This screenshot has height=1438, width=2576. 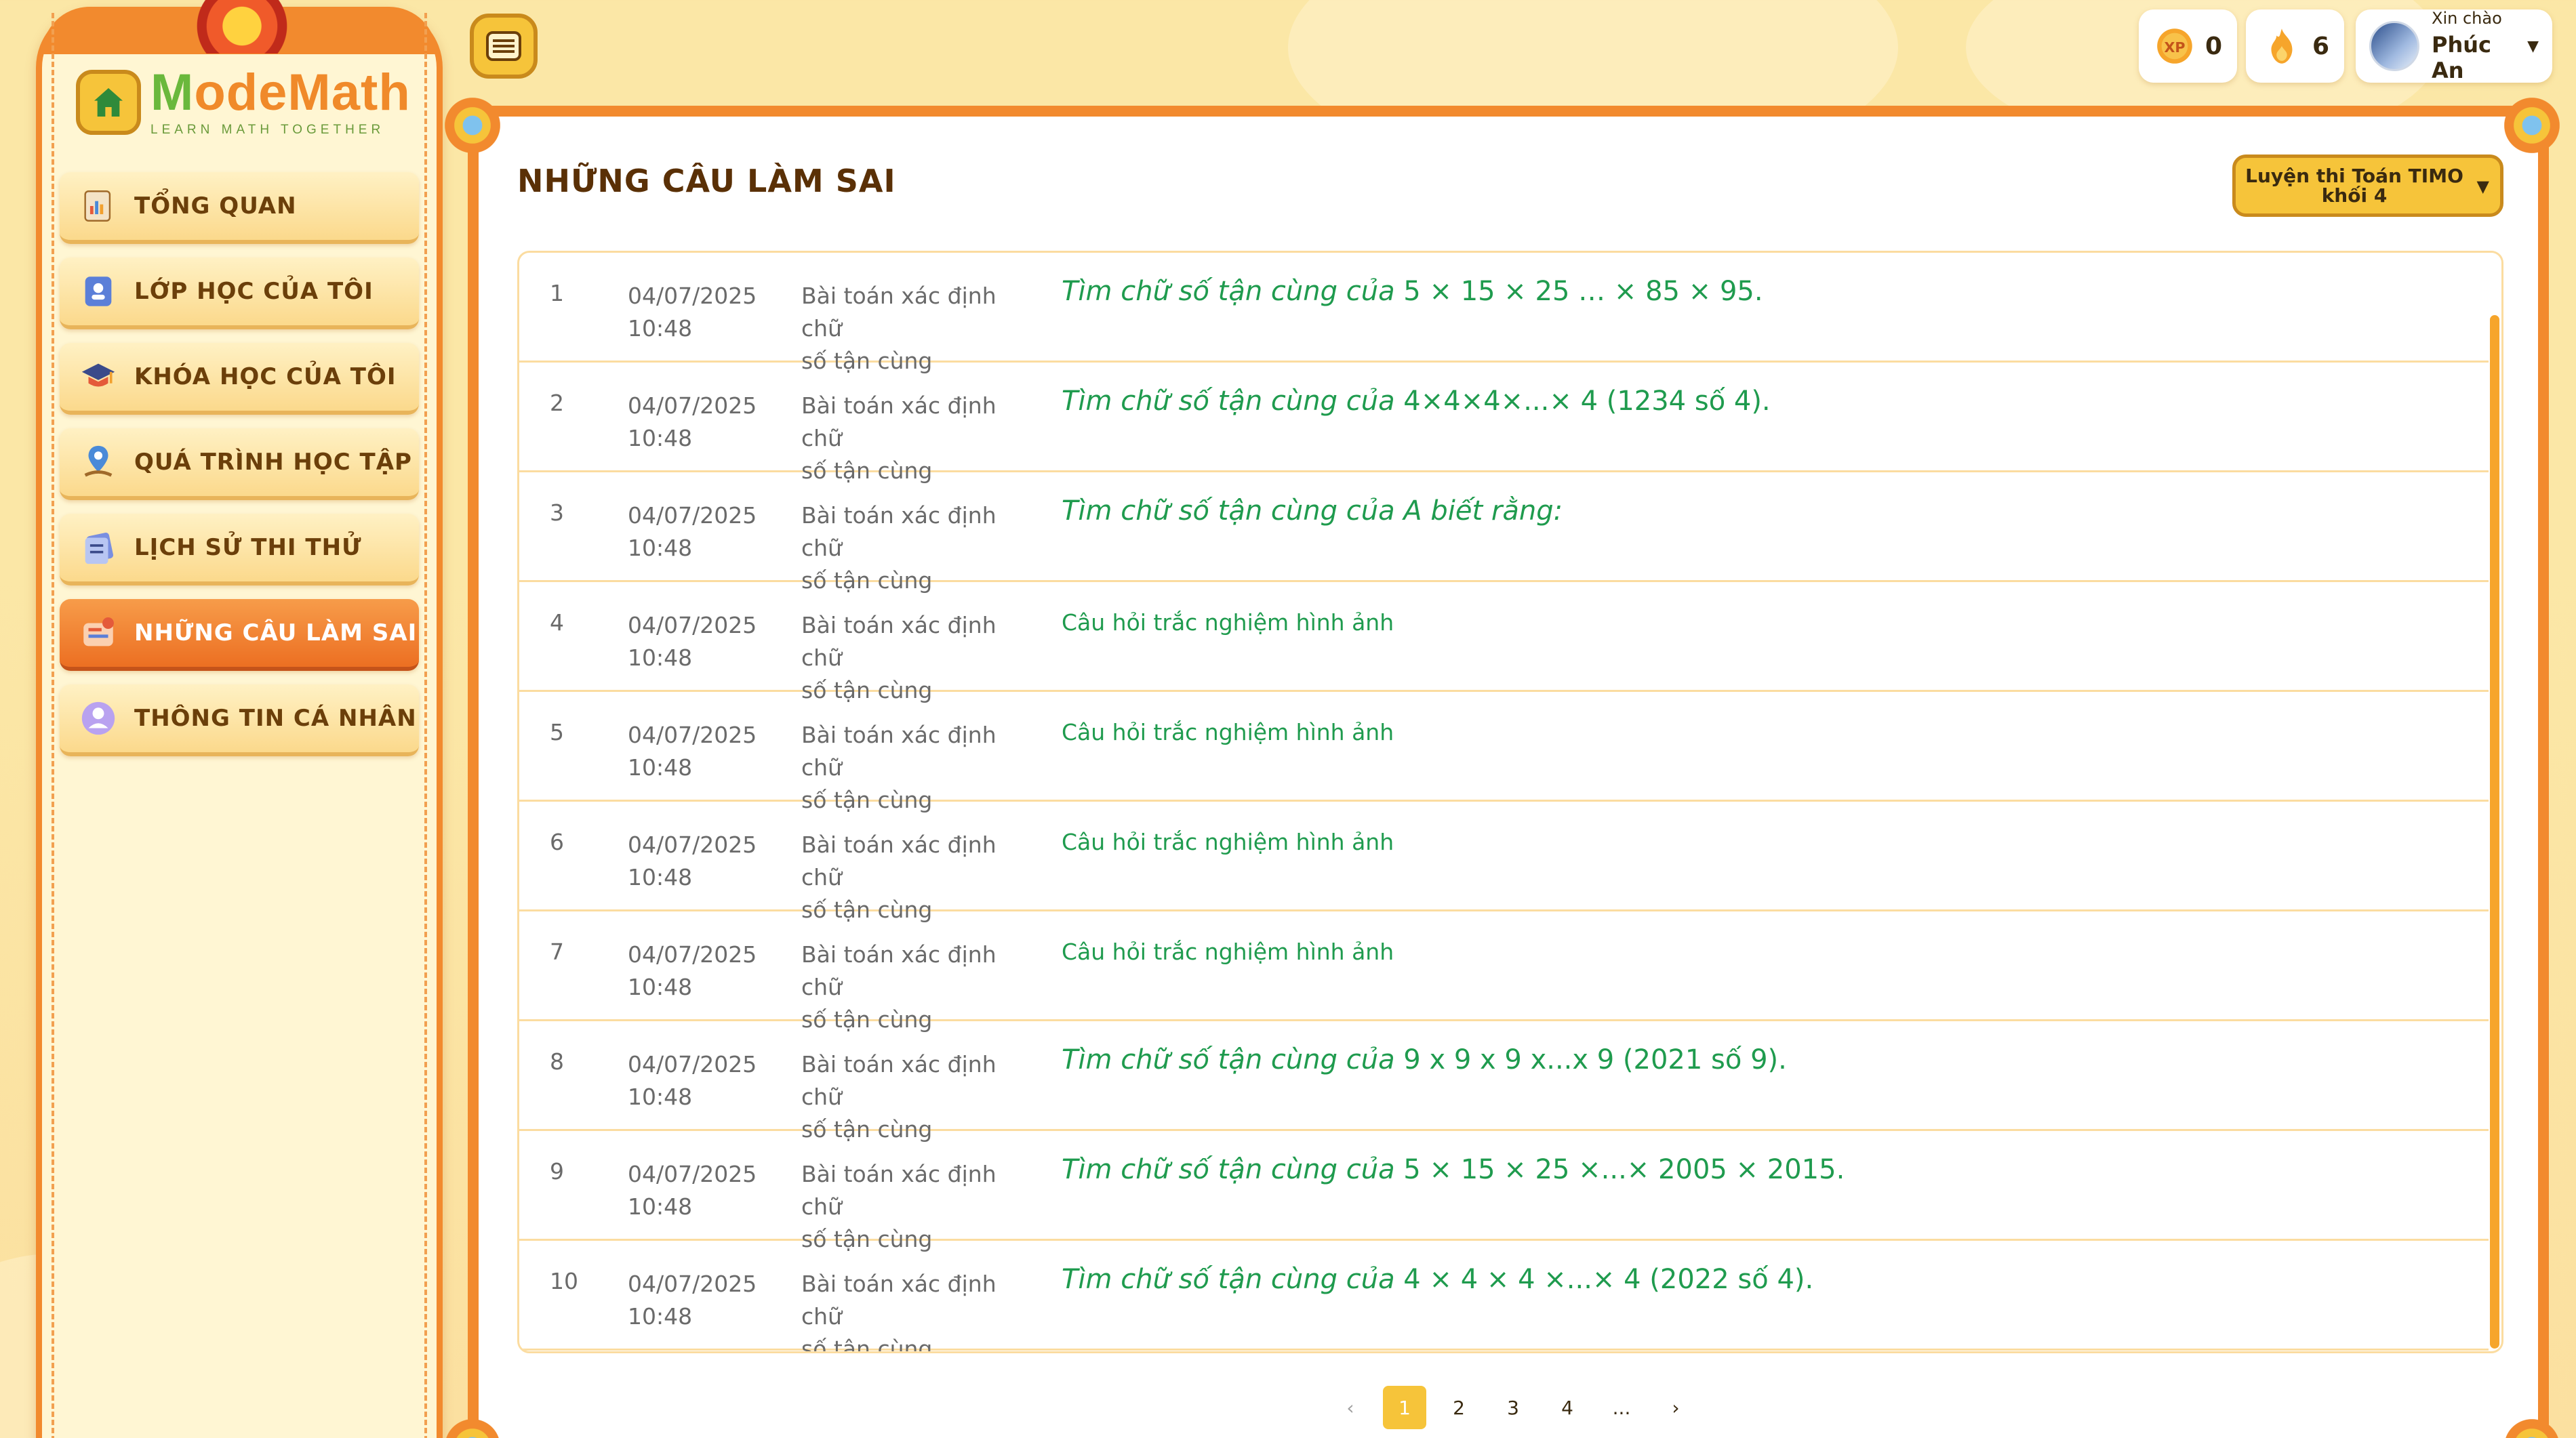 What do you see at coordinates (557, 842) in the screenshot?
I see `row-number: 6` at bounding box center [557, 842].